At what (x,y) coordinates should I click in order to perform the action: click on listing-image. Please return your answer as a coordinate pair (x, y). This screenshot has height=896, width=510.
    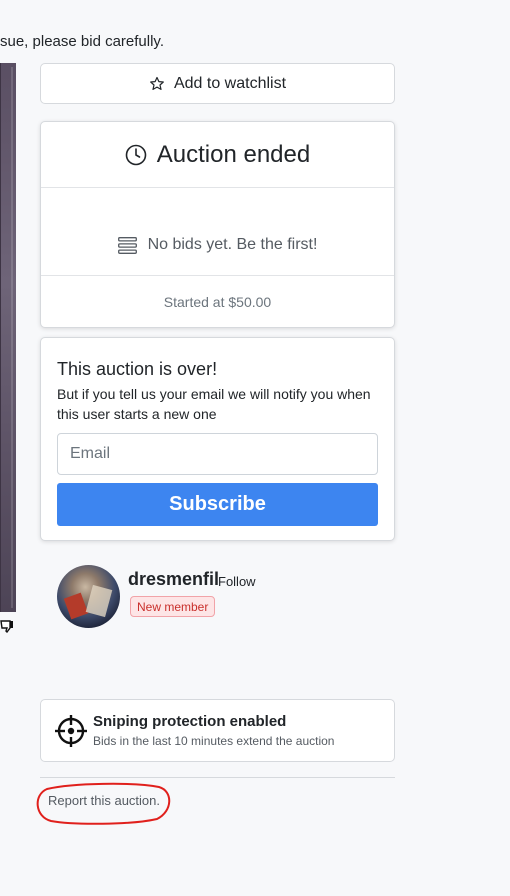
    Looking at the image, I should click on (8, 337).